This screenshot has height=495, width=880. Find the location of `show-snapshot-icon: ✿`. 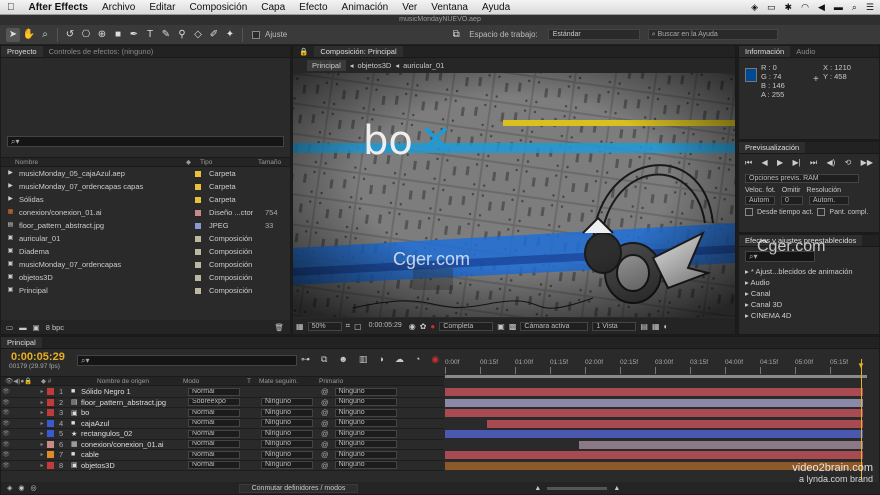

show-snapshot-icon: ✿ is located at coordinates (423, 326).